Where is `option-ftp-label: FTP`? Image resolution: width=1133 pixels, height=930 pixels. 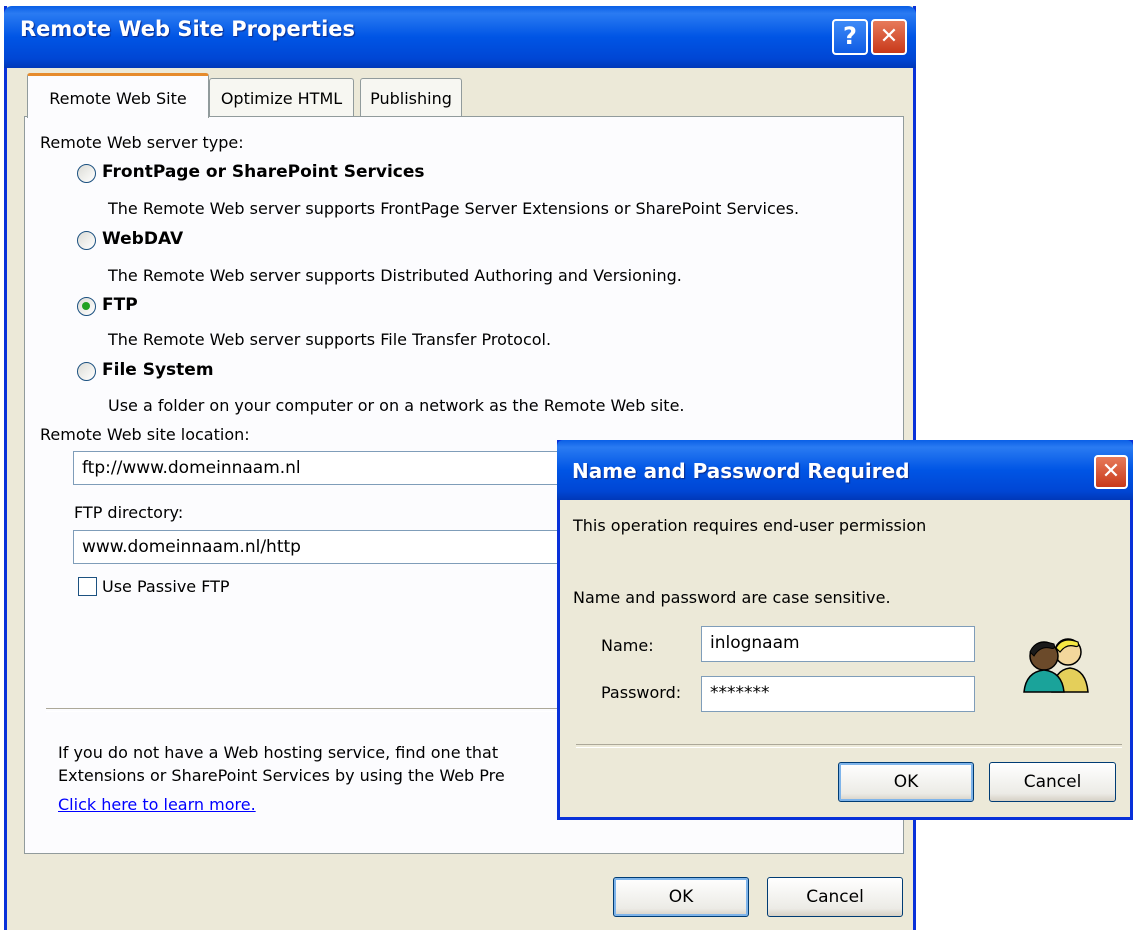
option-ftp-label: FTP is located at coordinates (120, 305).